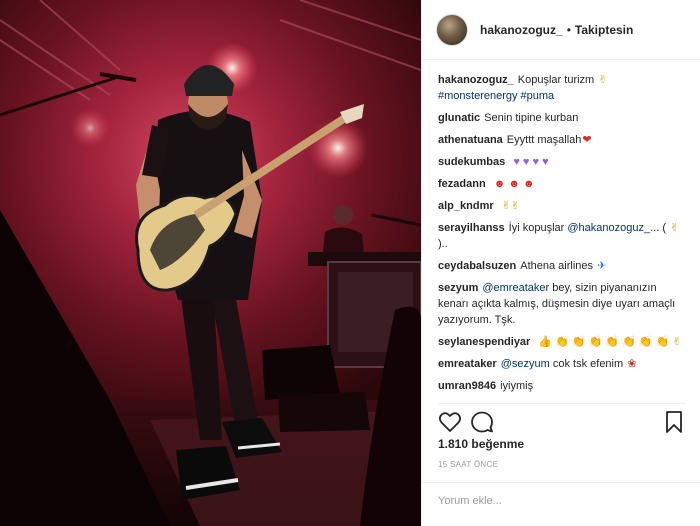 The width and height of the screenshot is (700, 526). What do you see at coordinates (563, 386) in the screenshot?
I see `comment-item: umran9846 iyiymiş` at bounding box center [563, 386].